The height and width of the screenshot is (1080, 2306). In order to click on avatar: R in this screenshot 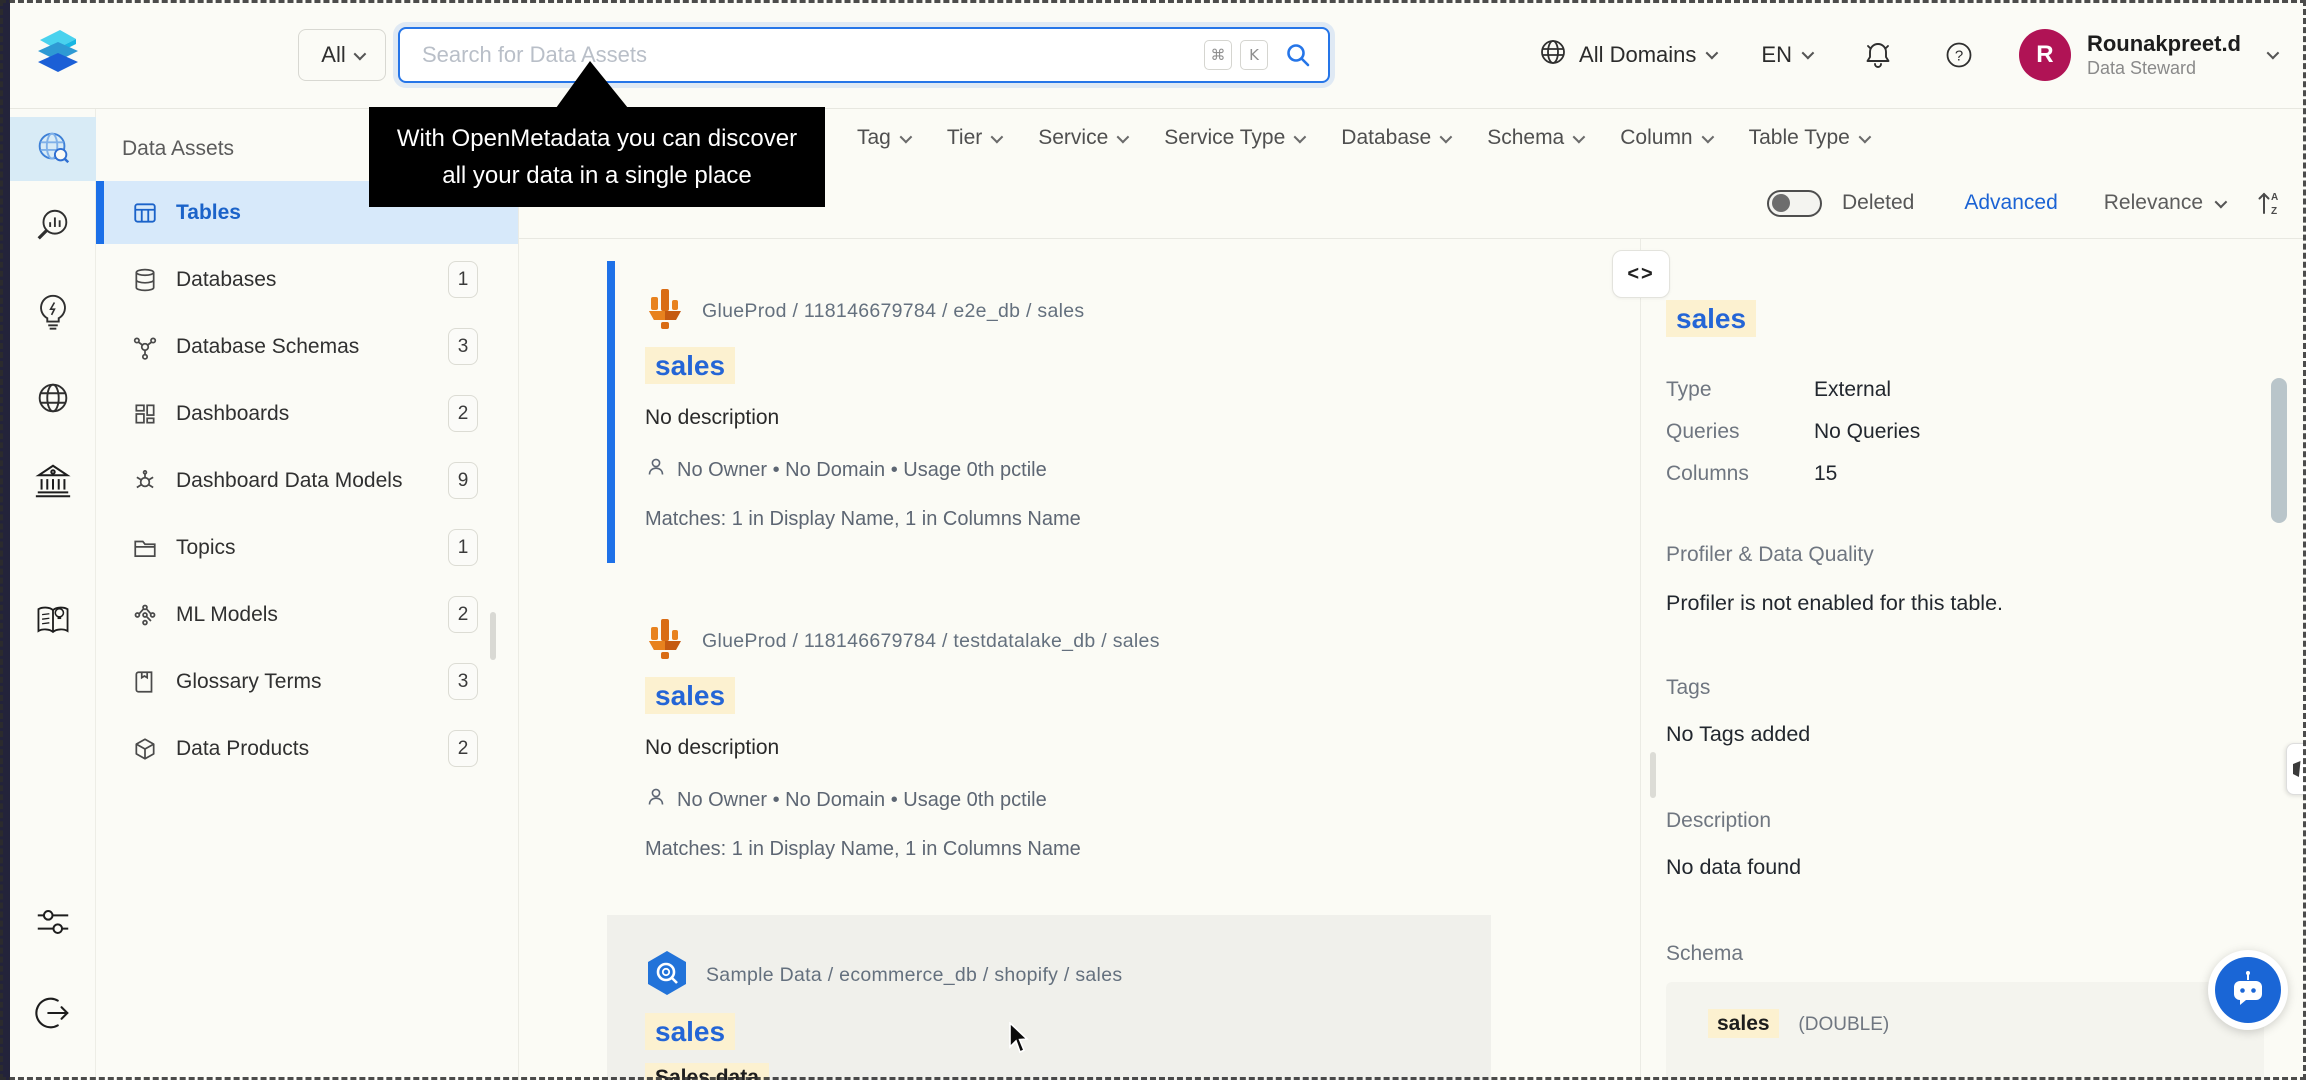, I will do `click(2044, 54)`.